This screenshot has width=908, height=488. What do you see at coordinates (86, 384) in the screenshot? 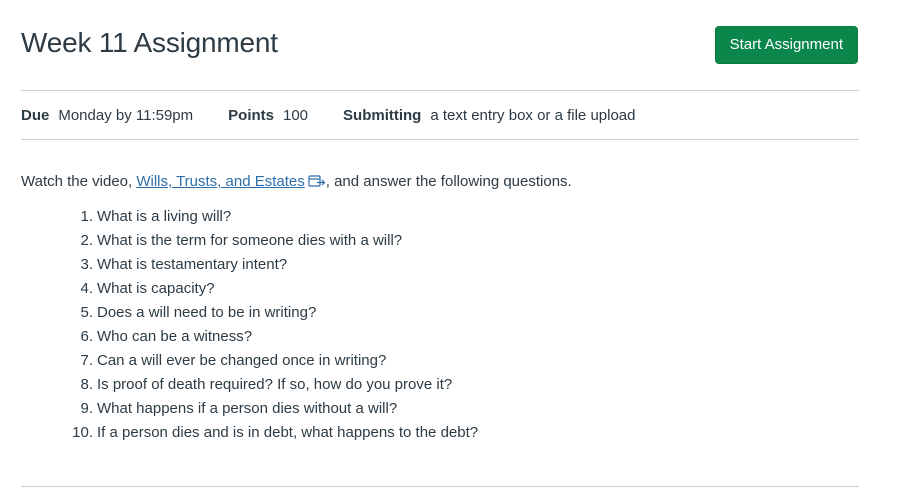
I see `question-number: 8.` at bounding box center [86, 384].